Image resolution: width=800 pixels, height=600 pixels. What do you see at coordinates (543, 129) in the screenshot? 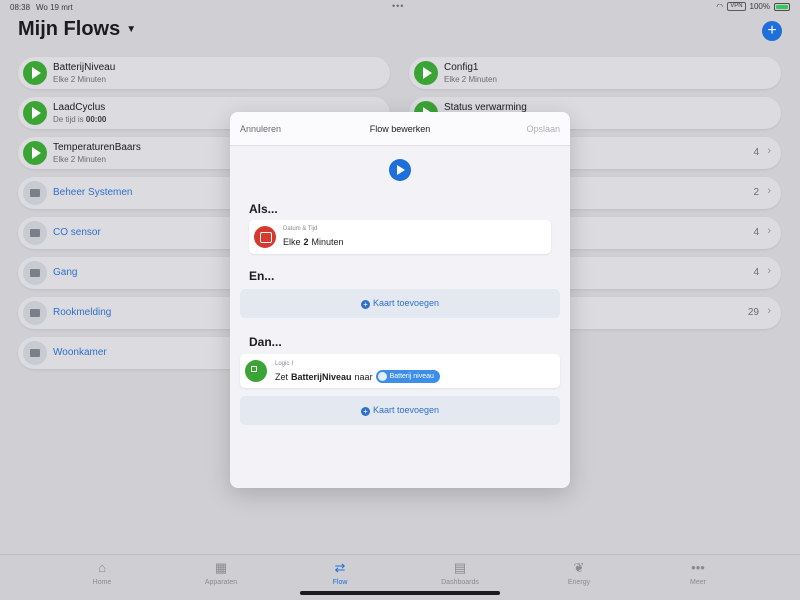
I see `save-button: Opslaan` at bounding box center [543, 129].